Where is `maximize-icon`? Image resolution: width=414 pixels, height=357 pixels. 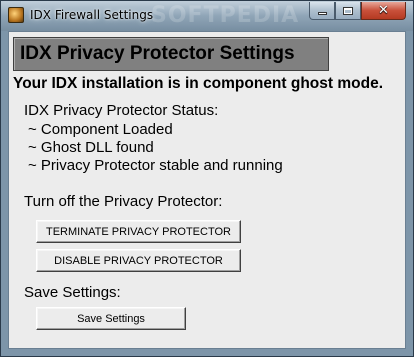 maximize-icon is located at coordinates (348, 10).